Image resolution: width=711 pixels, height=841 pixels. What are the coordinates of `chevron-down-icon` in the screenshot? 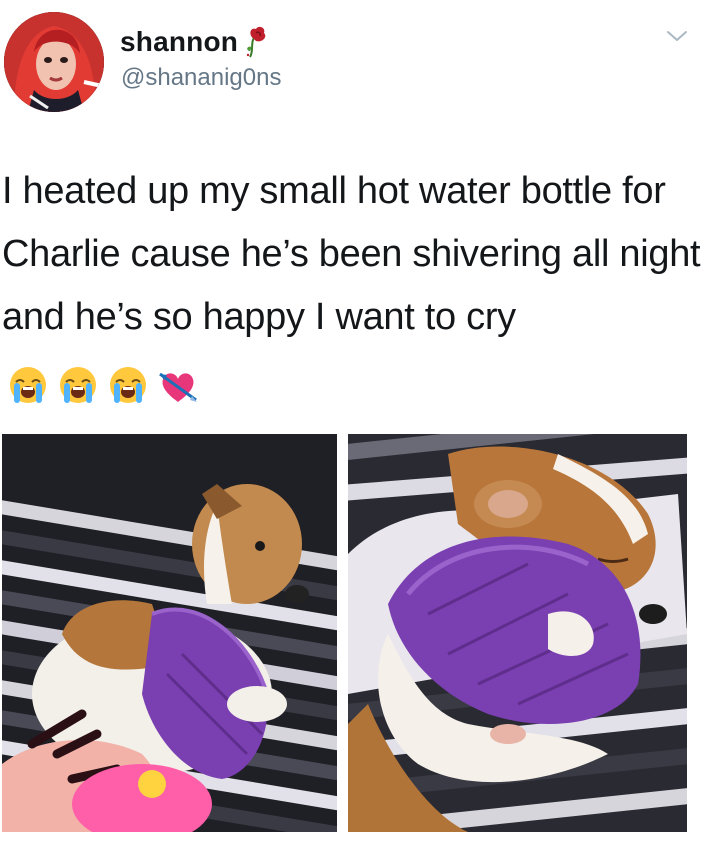 It's located at (677, 36).